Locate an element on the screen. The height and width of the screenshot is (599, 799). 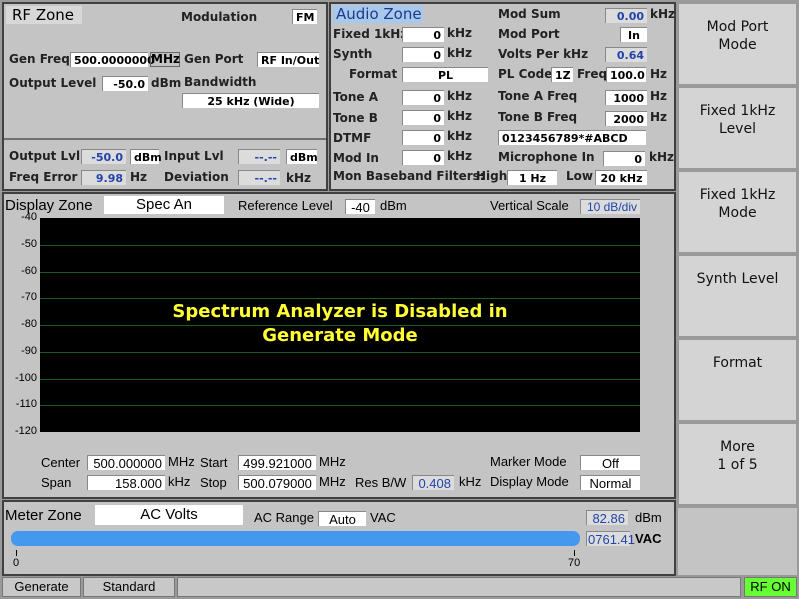
scale-max-label: 70 is located at coordinates (574, 563).